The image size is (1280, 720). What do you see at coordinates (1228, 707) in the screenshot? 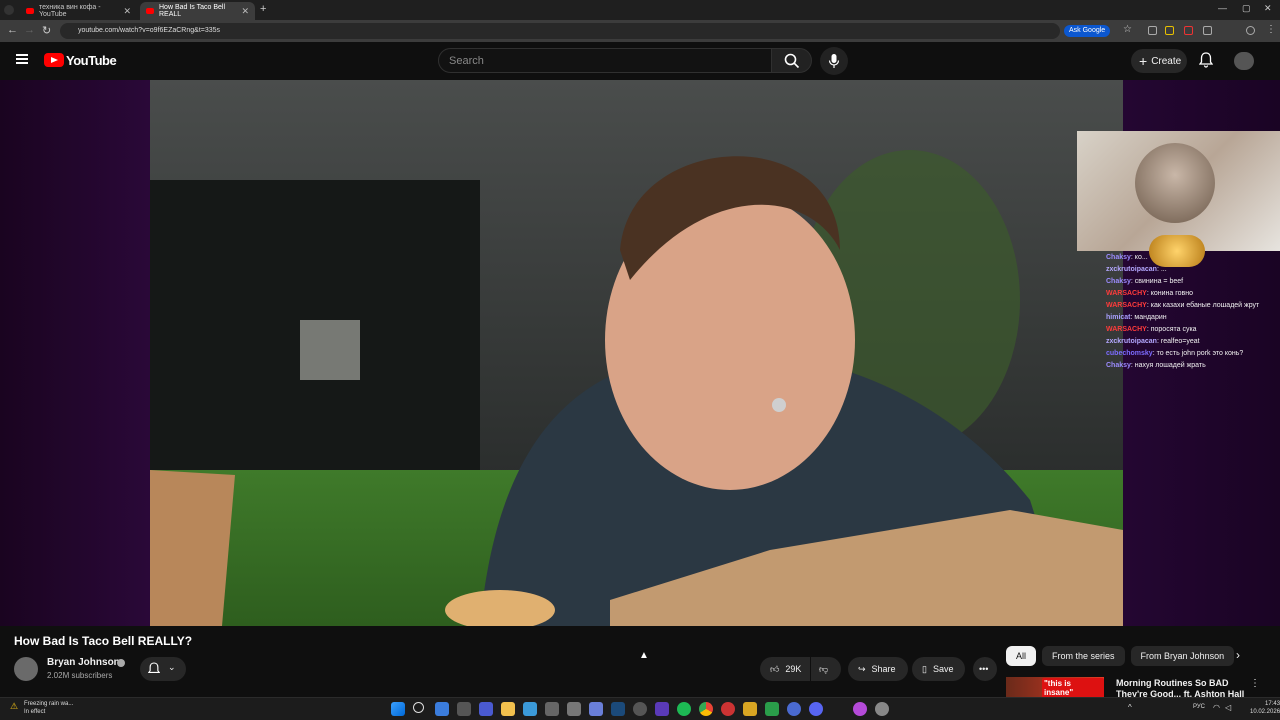
I see `volume-icon: ◁` at bounding box center [1228, 707].